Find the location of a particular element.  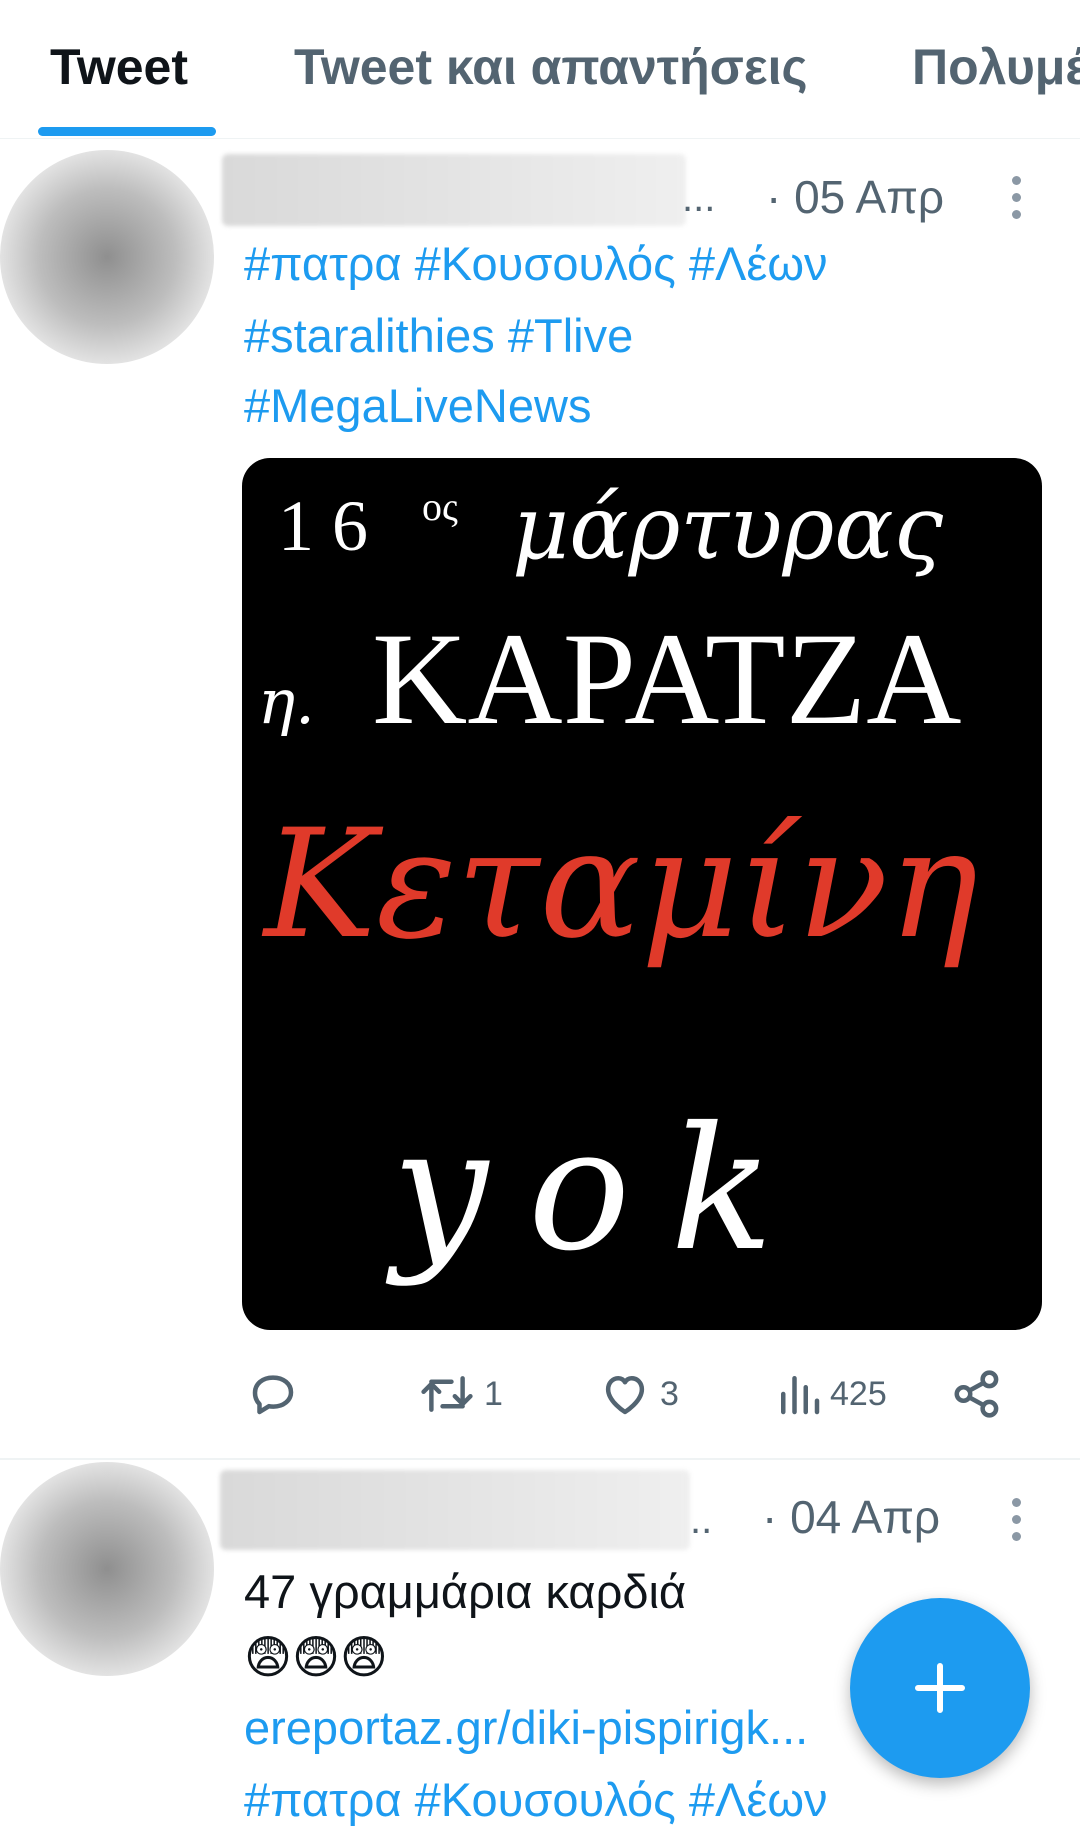

profile-tabs: Tweet Tweet και απαντήσεις Πολυμέσα is located at coordinates (540, 69).